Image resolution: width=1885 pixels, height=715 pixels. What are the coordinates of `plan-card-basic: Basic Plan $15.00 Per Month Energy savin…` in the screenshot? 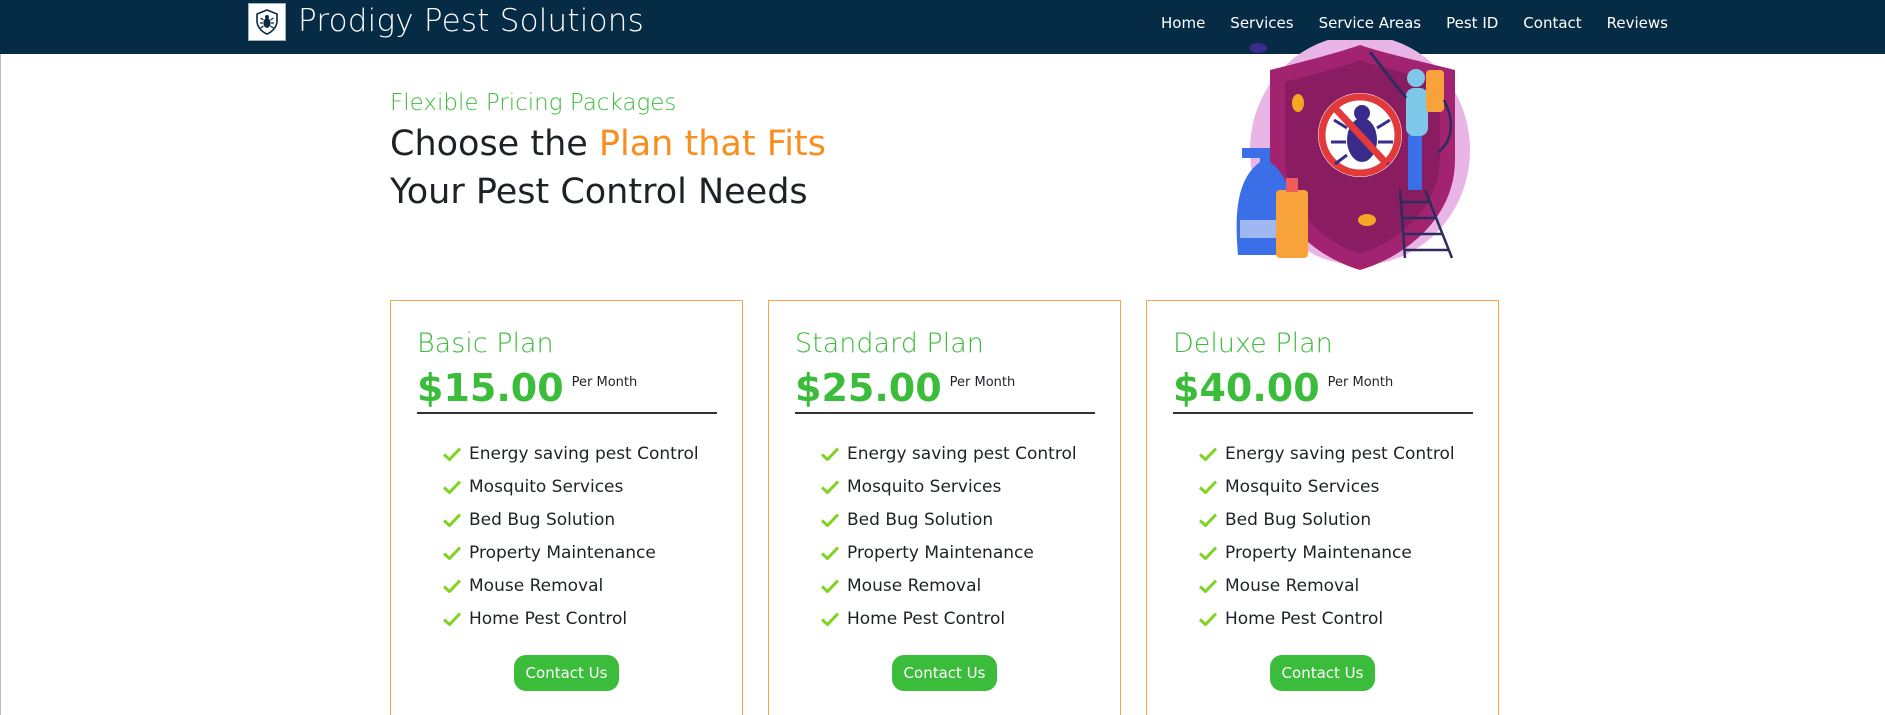 It's located at (566, 507).